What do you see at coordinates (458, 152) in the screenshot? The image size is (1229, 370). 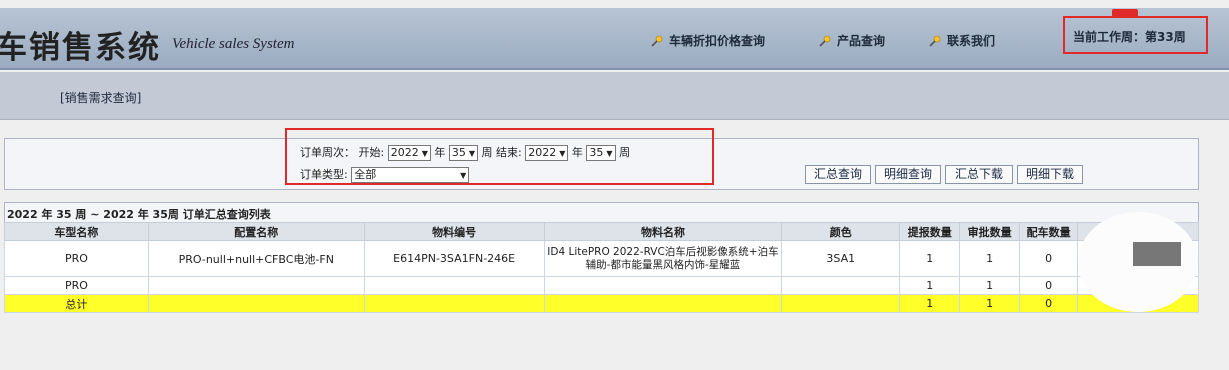 I see `start-week-value: 35` at bounding box center [458, 152].